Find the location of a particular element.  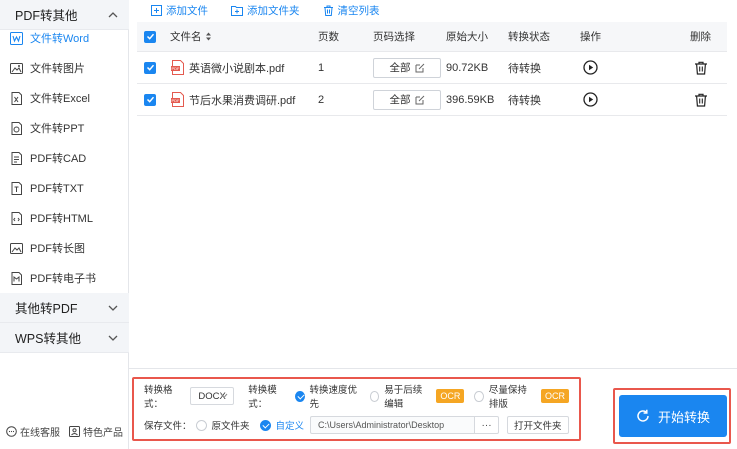

save-path-input: C:\Users\Administrator\Desktop is located at coordinates (393, 425).